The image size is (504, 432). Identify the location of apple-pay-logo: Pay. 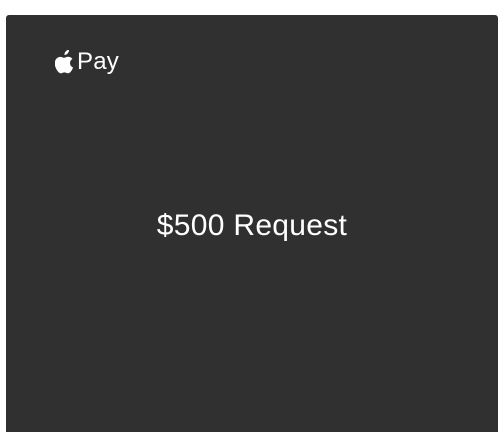
(87, 62).